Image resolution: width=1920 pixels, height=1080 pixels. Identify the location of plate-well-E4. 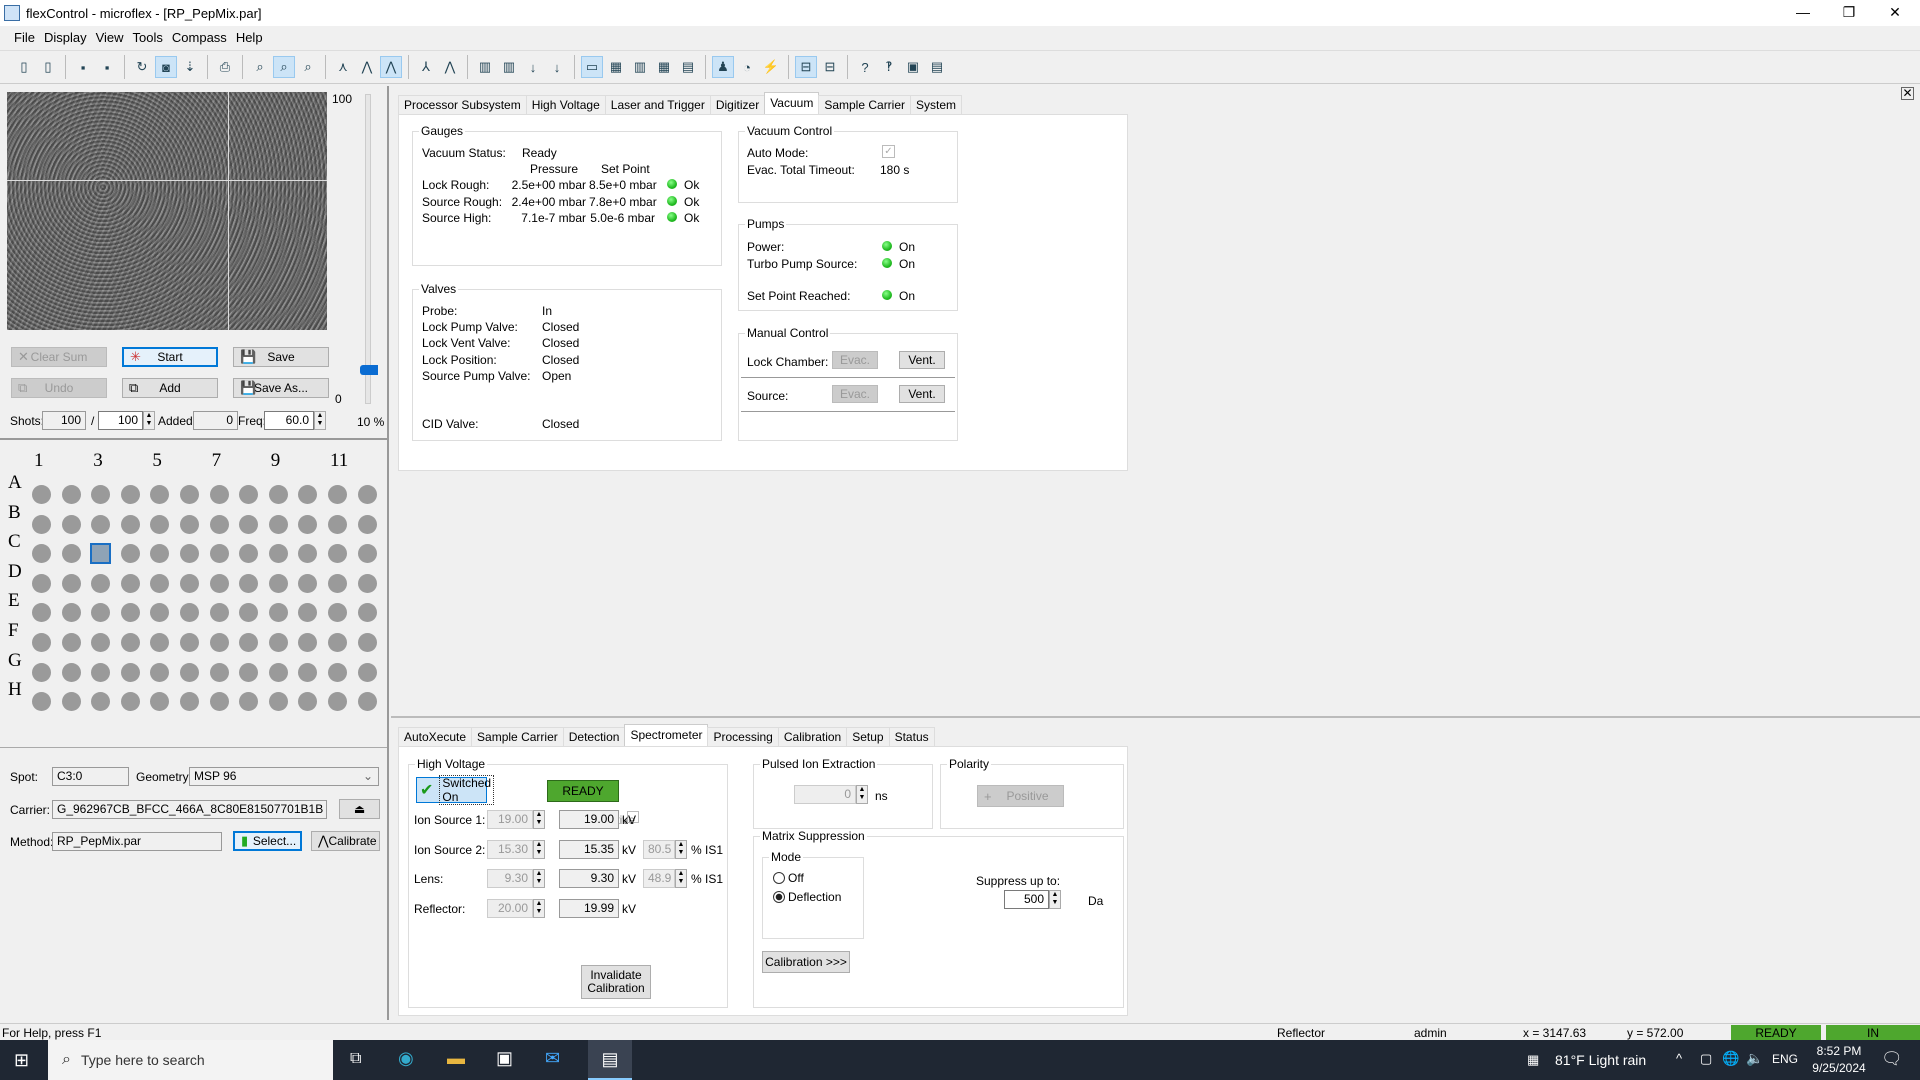
(130, 613).